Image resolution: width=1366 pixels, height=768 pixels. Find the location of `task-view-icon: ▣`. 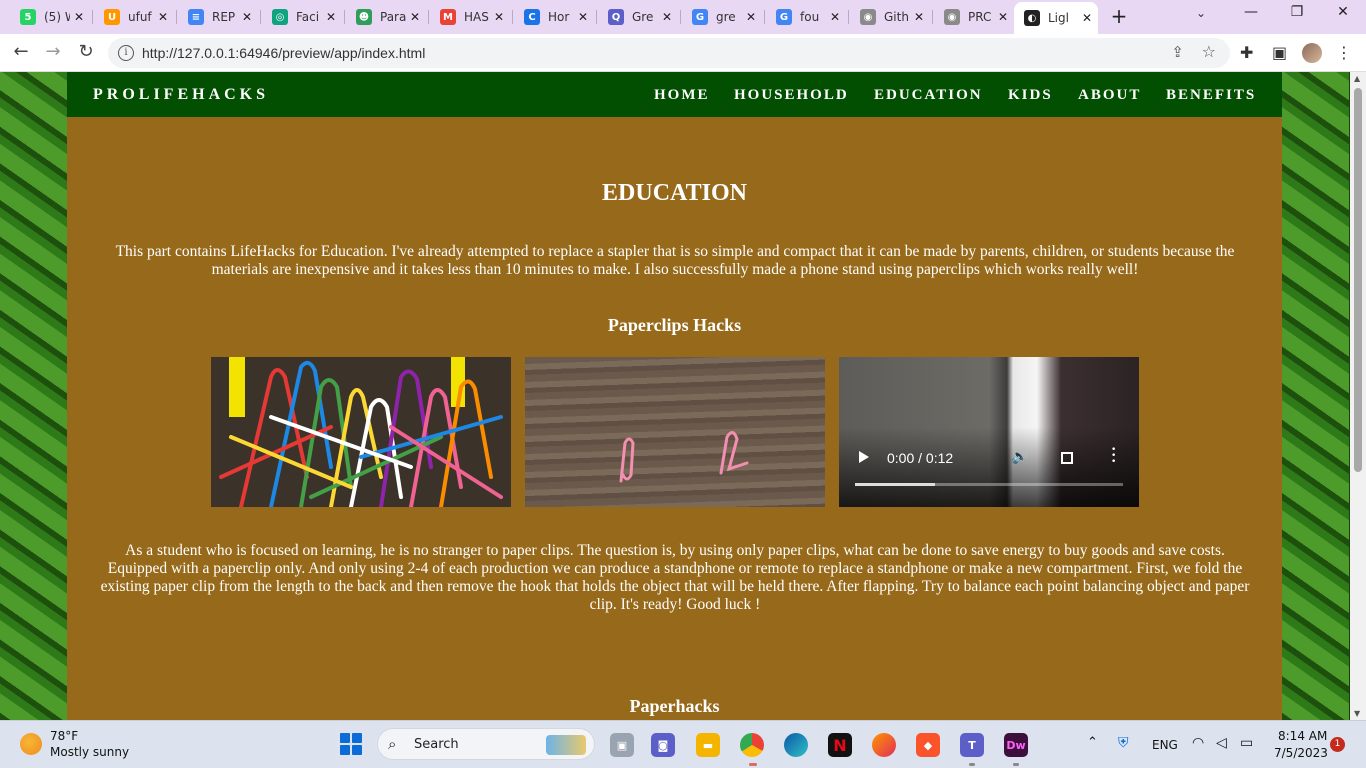

task-view-icon: ▣ is located at coordinates (622, 745).